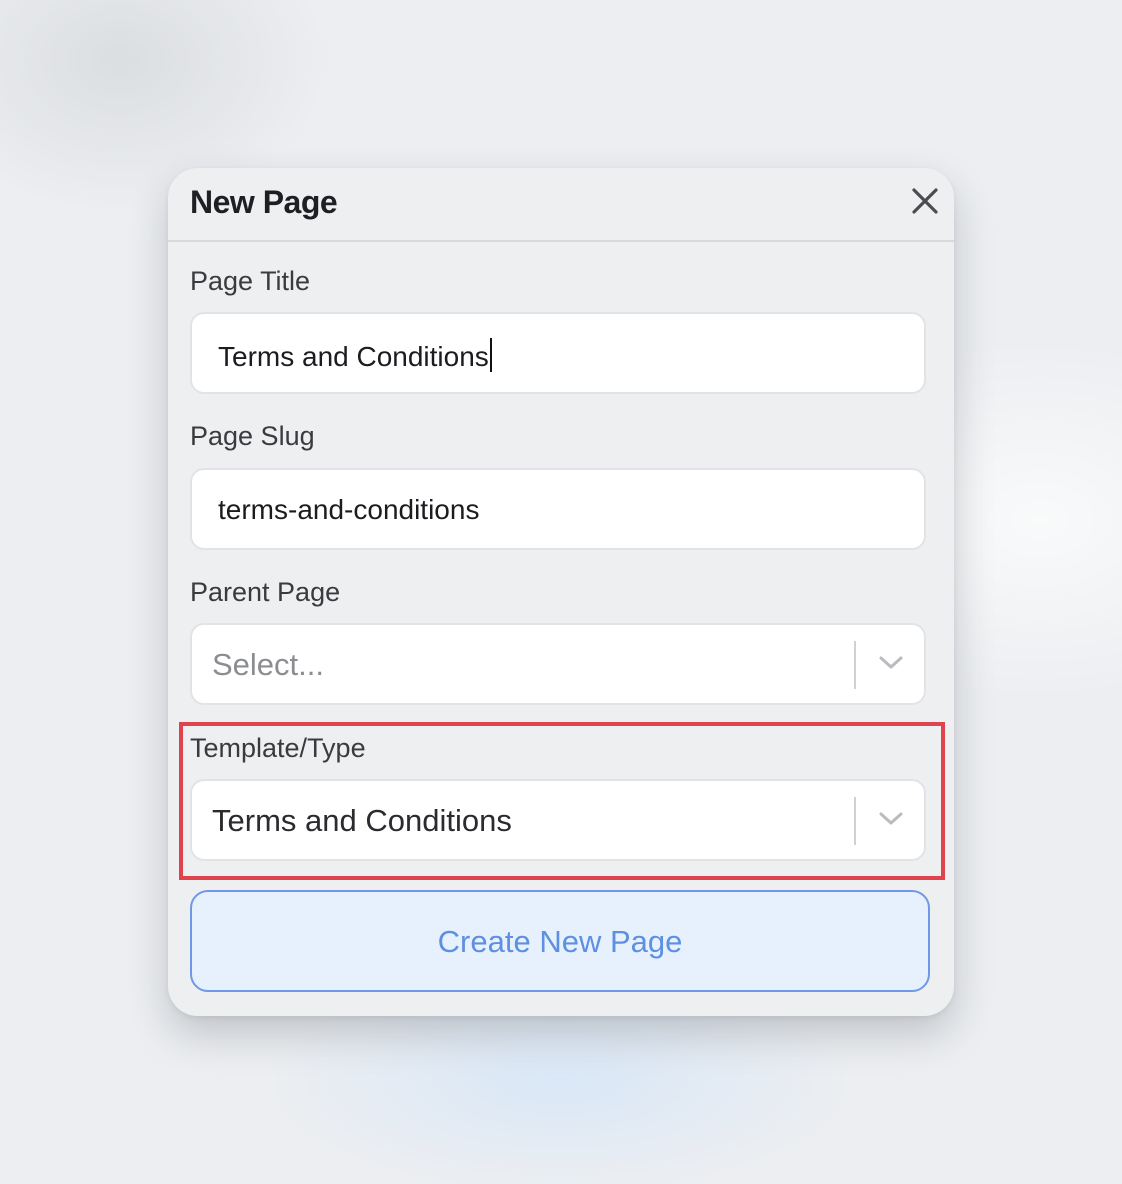  Describe the element at coordinates (349, 509) in the screenshot. I see `page-slug-value: terms-and-conditions` at that location.